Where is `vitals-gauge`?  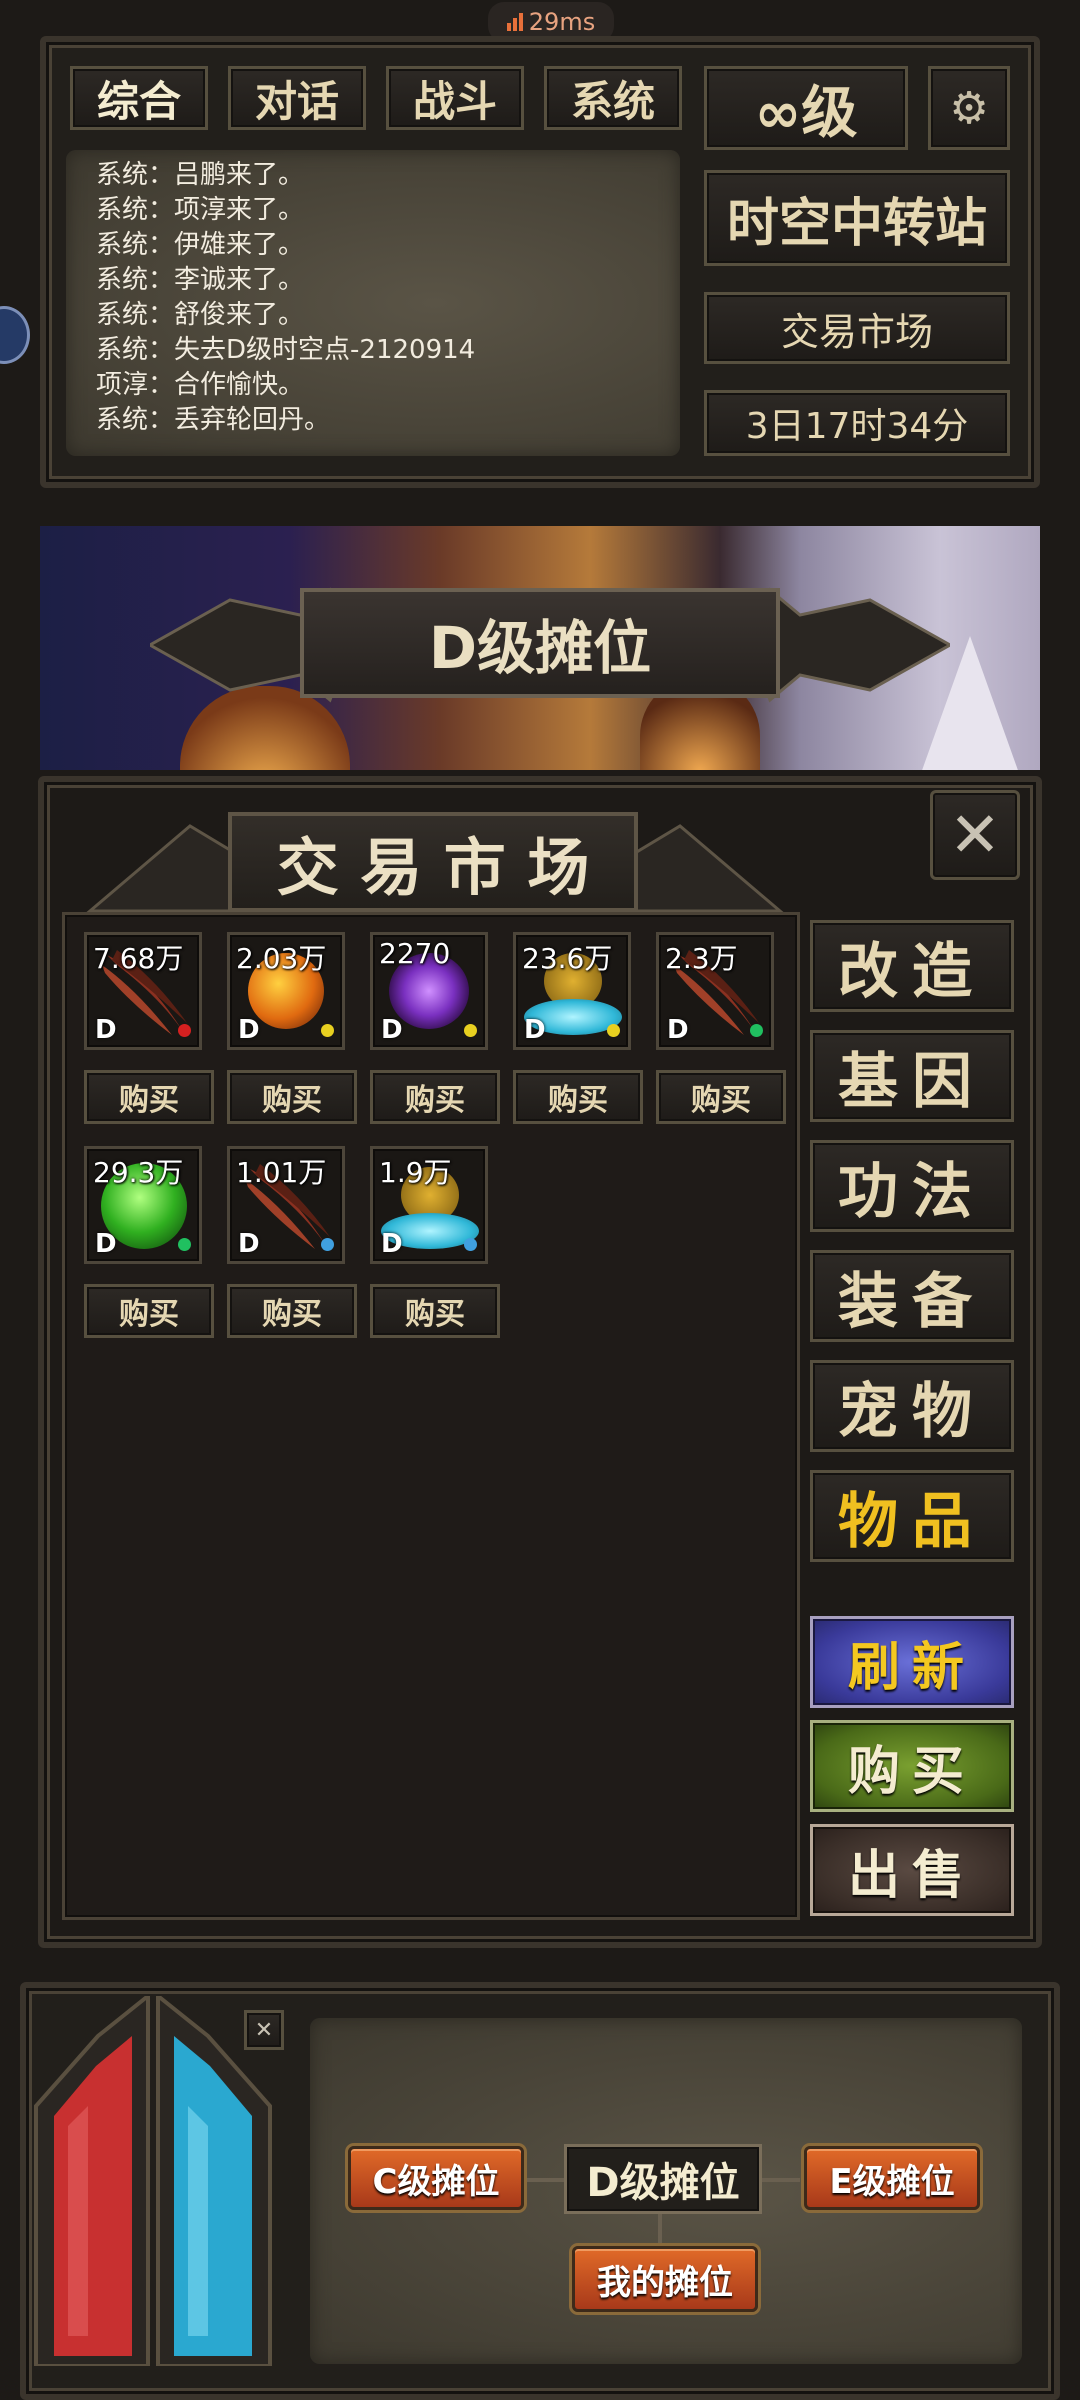 vitals-gauge is located at coordinates (153, 2181).